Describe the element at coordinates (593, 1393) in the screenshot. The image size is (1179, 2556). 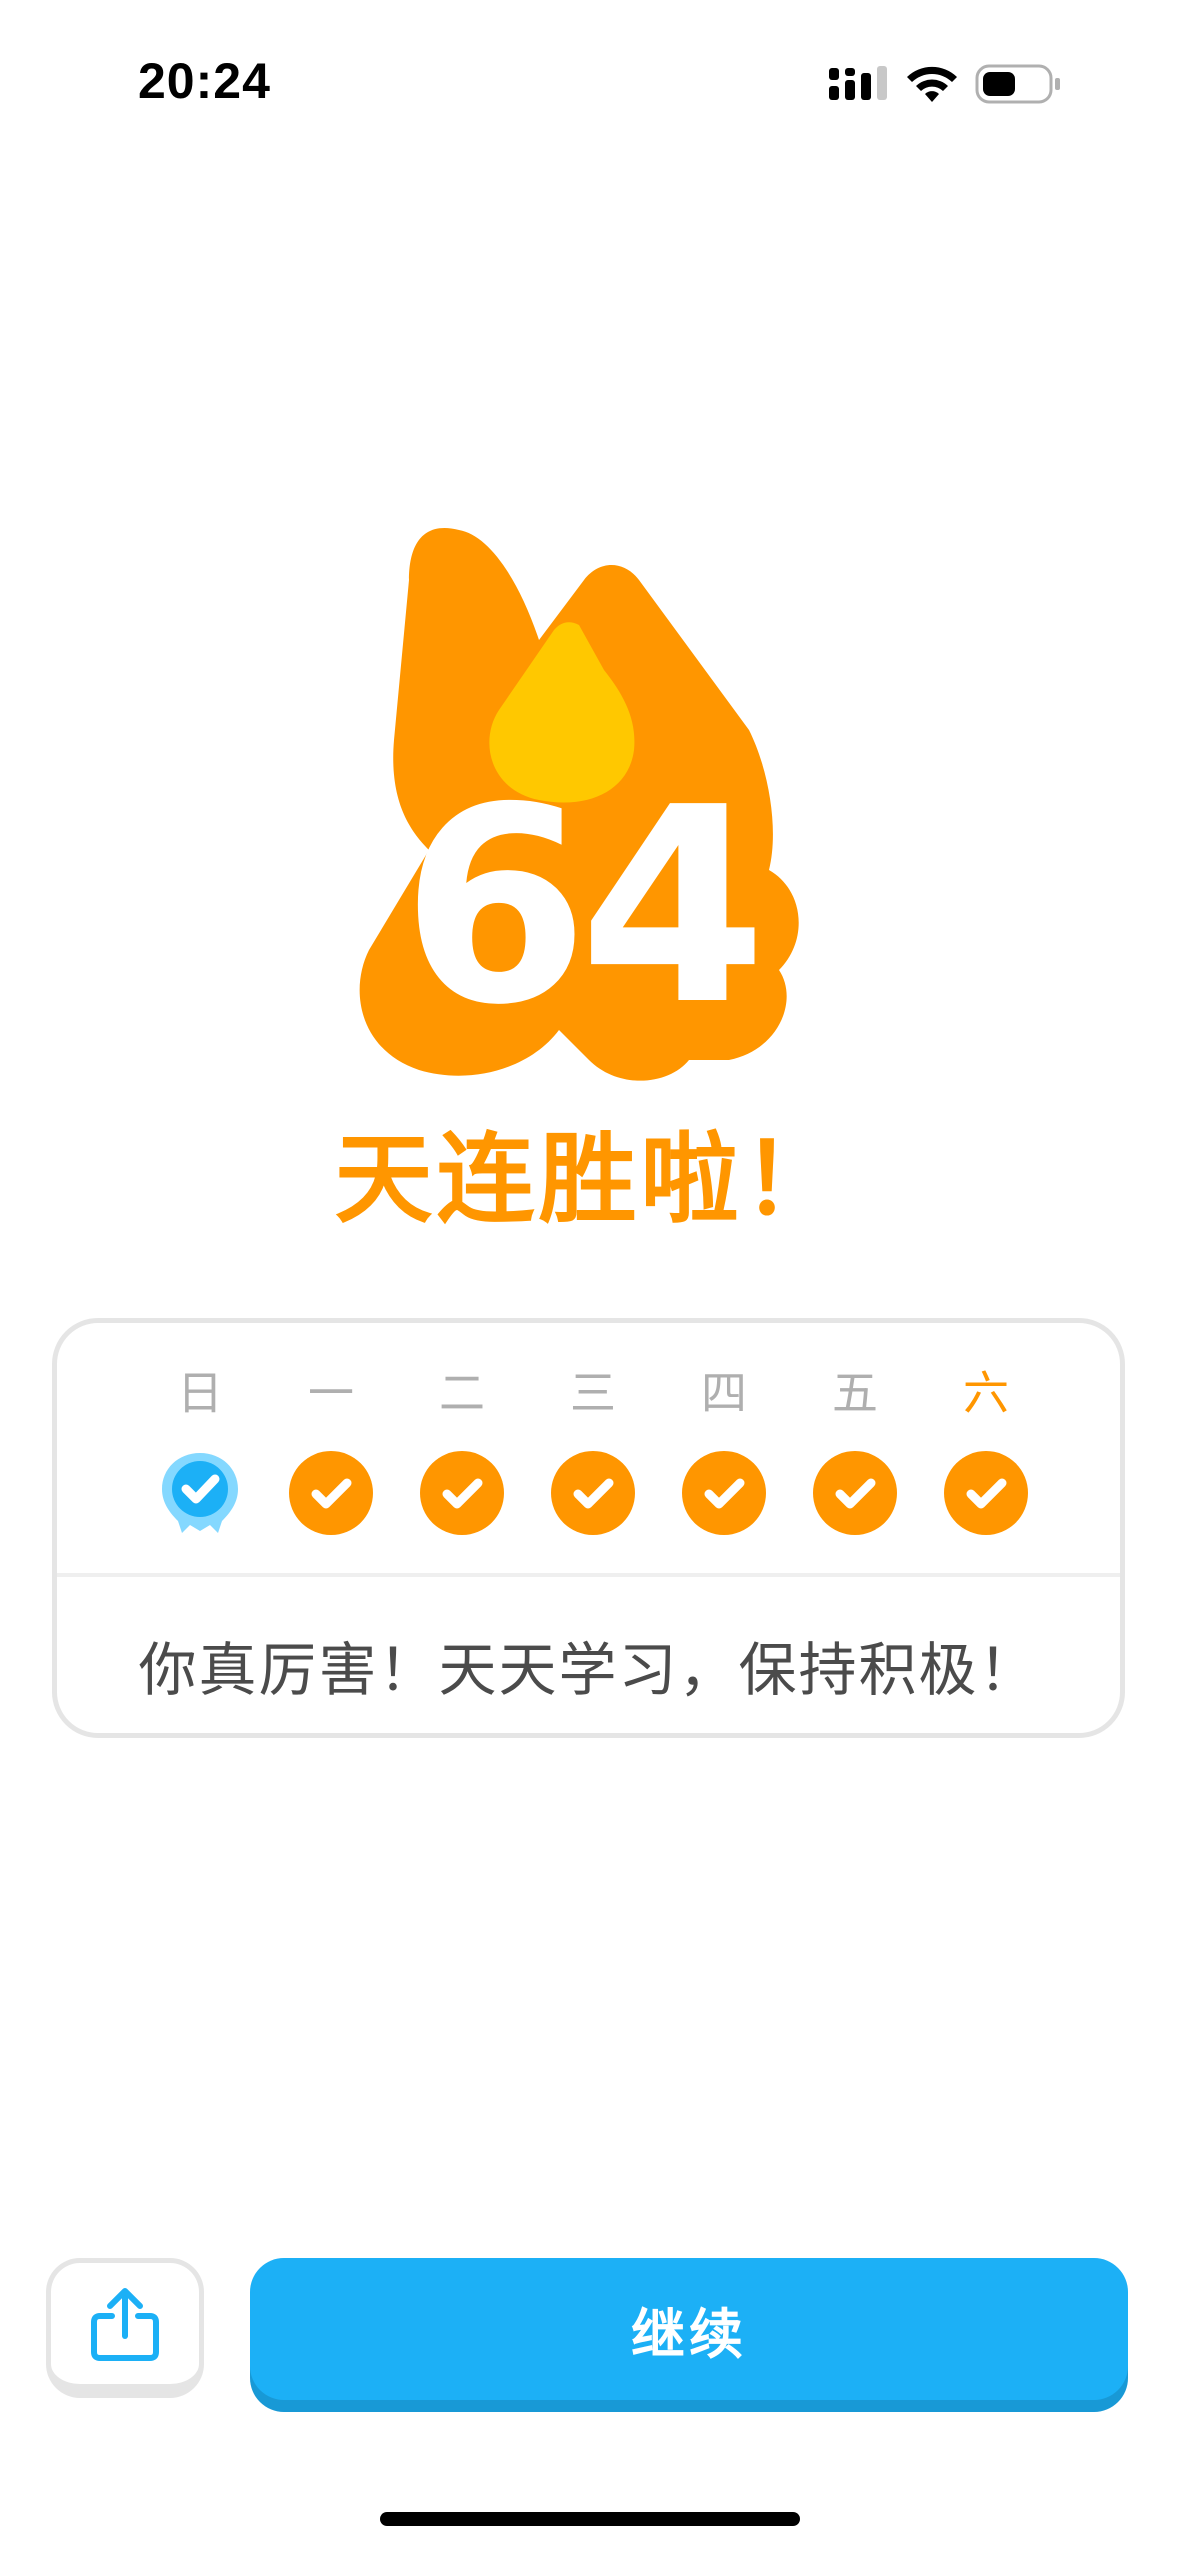
I see `day-label: 三` at that location.